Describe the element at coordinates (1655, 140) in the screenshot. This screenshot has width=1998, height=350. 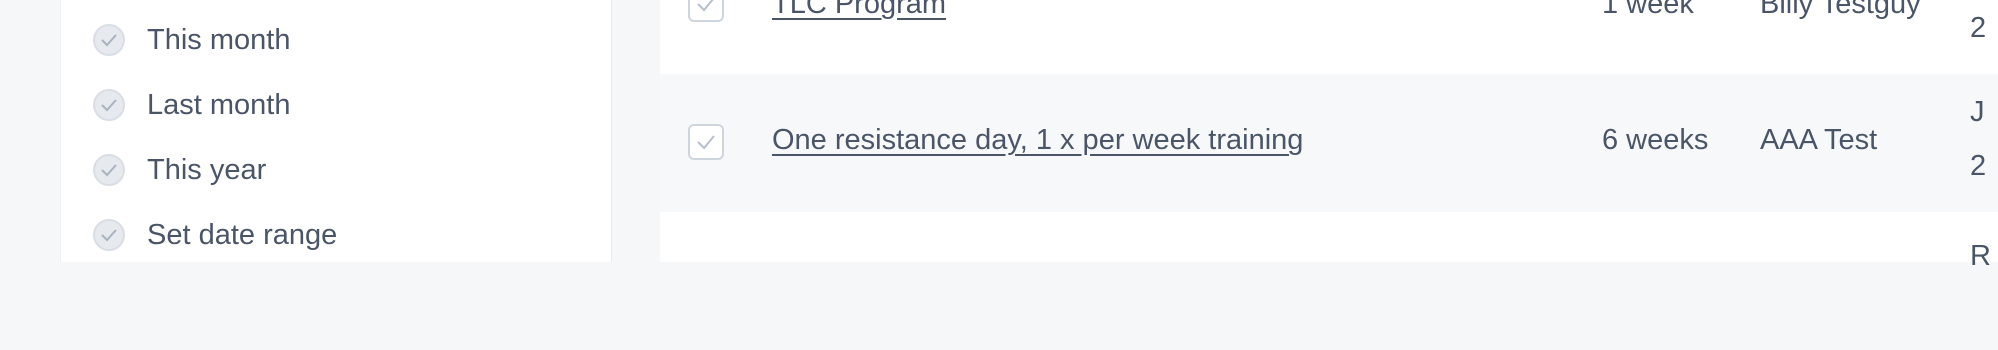
I see `program-duration: 6 weeks` at that location.